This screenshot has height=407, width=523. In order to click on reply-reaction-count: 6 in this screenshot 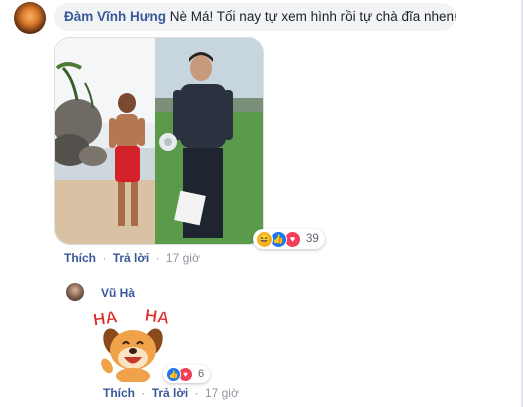, I will do `click(201, 374)`.